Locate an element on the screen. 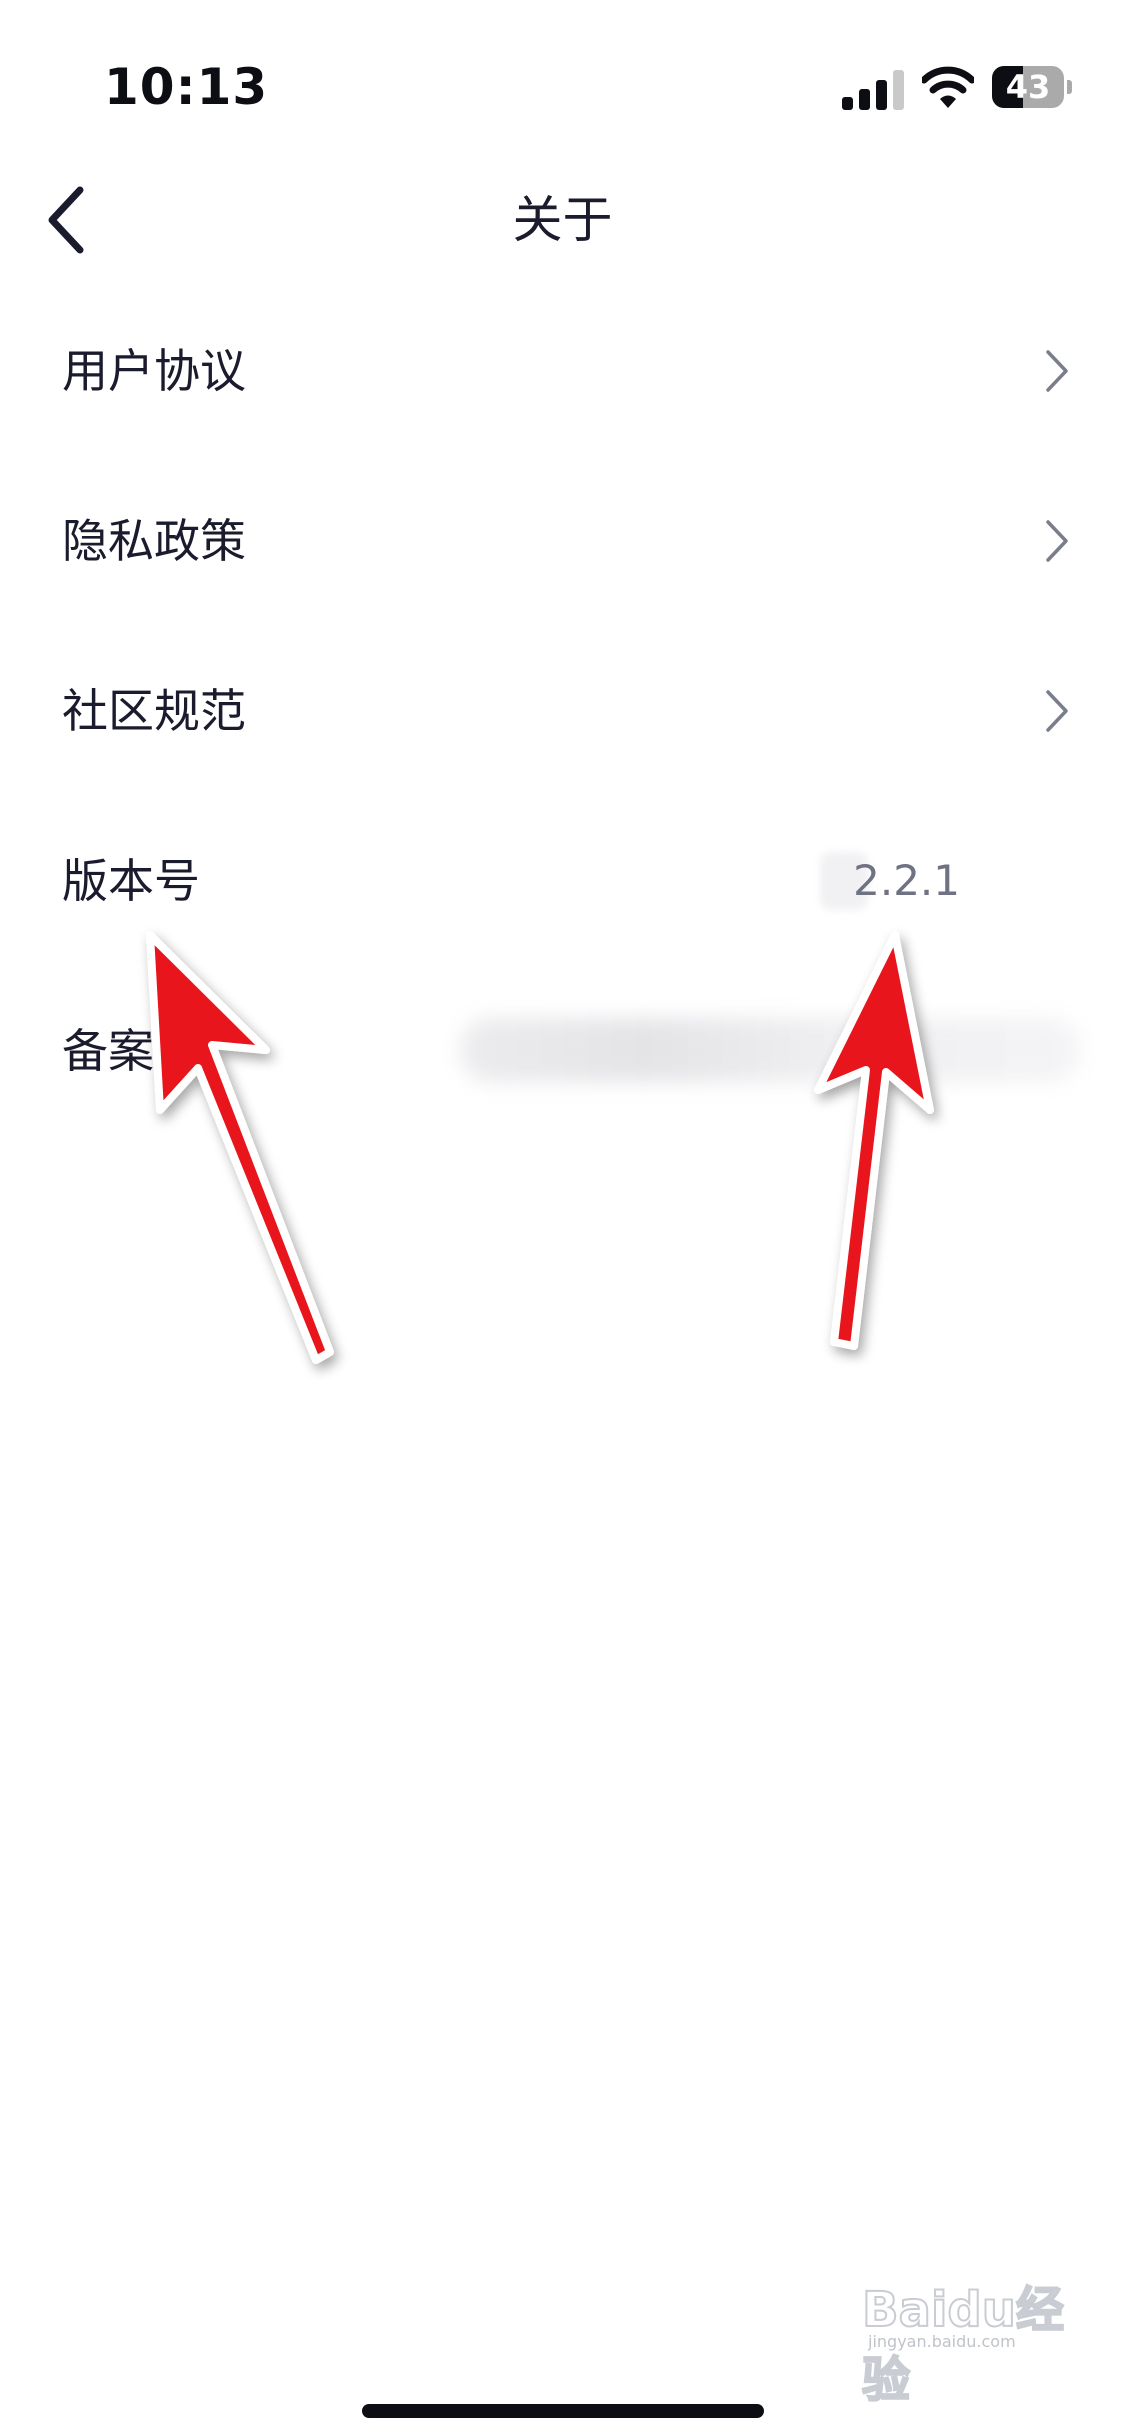  menu-item-version: 版本号 2.2.1 is located at coordinates (562, 881).